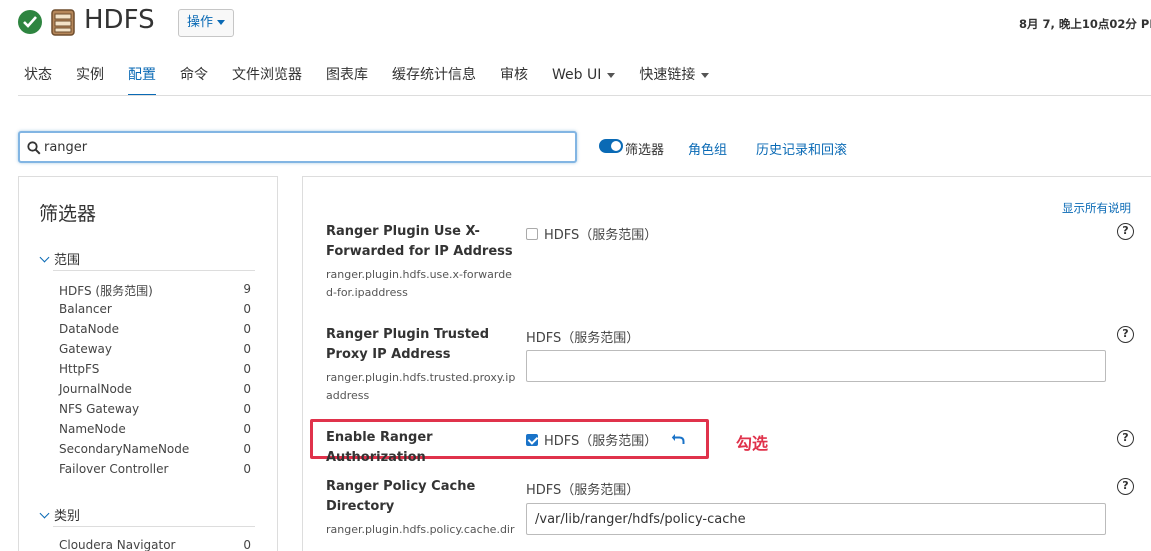 Image resolution: width=1151 pixels, height=551 pixels. I want to click on tab-status: 状态, so click(38, 79).